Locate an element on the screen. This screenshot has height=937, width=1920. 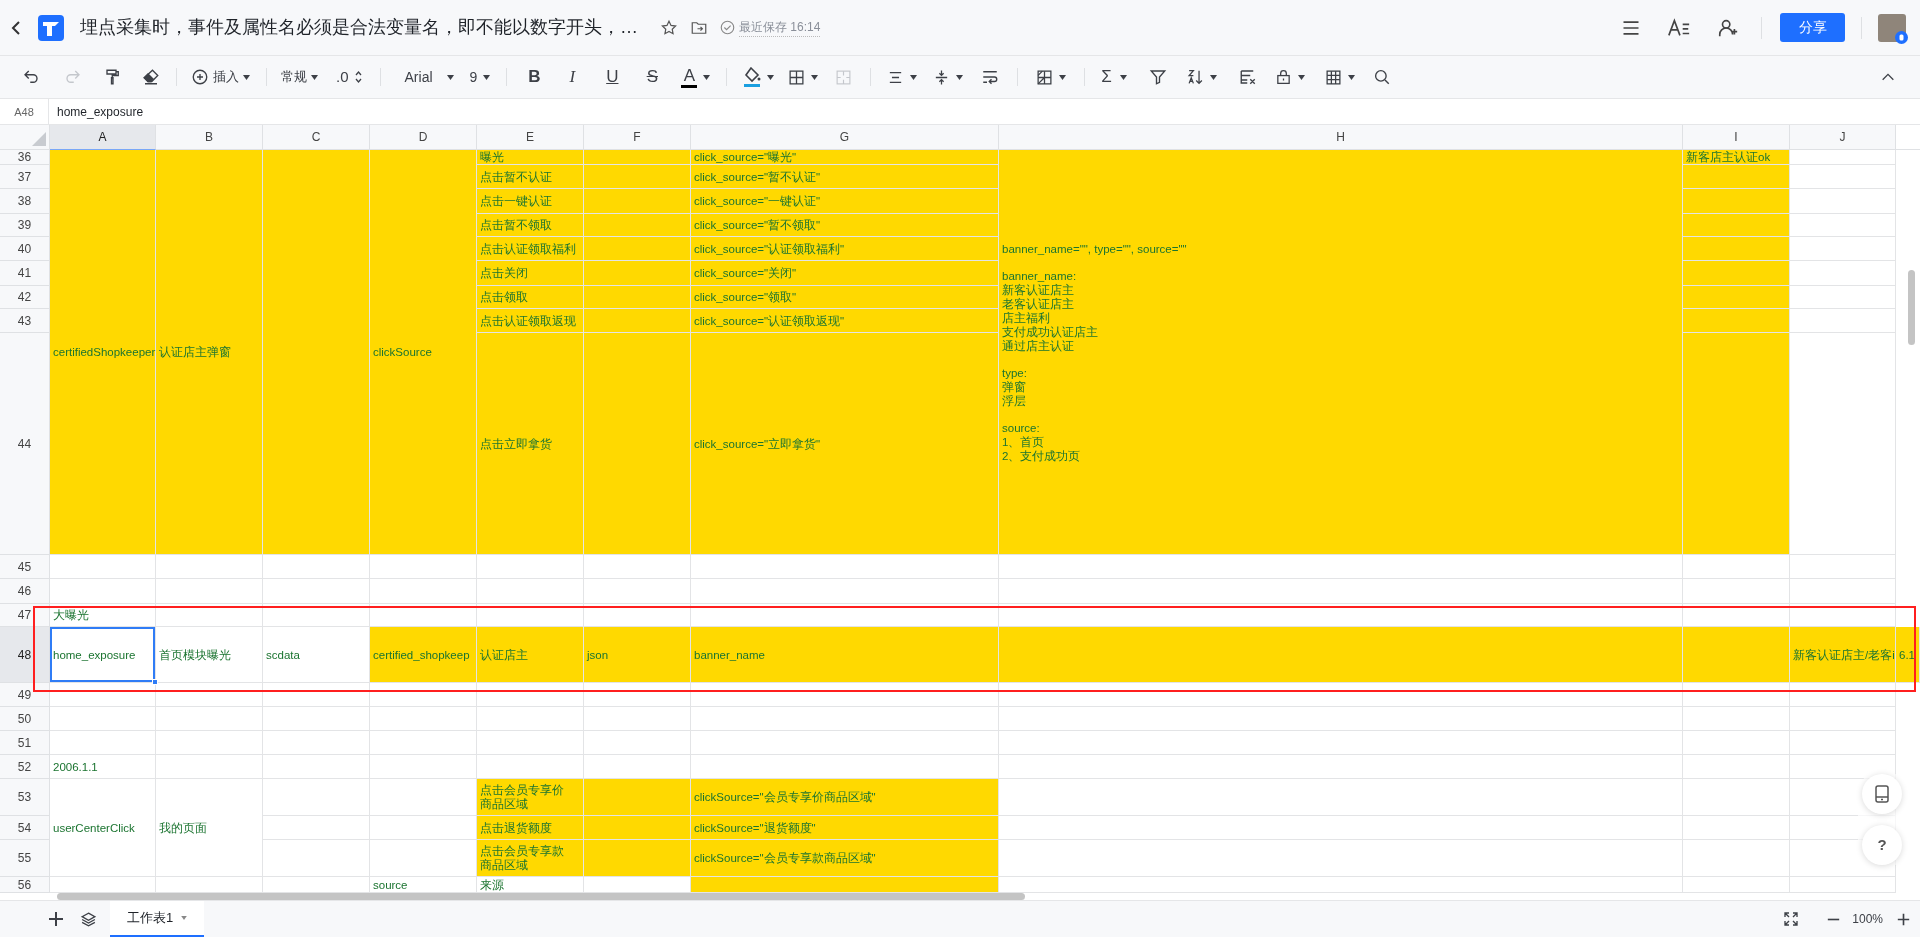
table-cell: clickSource="会员专享款商品区域" is located at coordinates (845, 858).